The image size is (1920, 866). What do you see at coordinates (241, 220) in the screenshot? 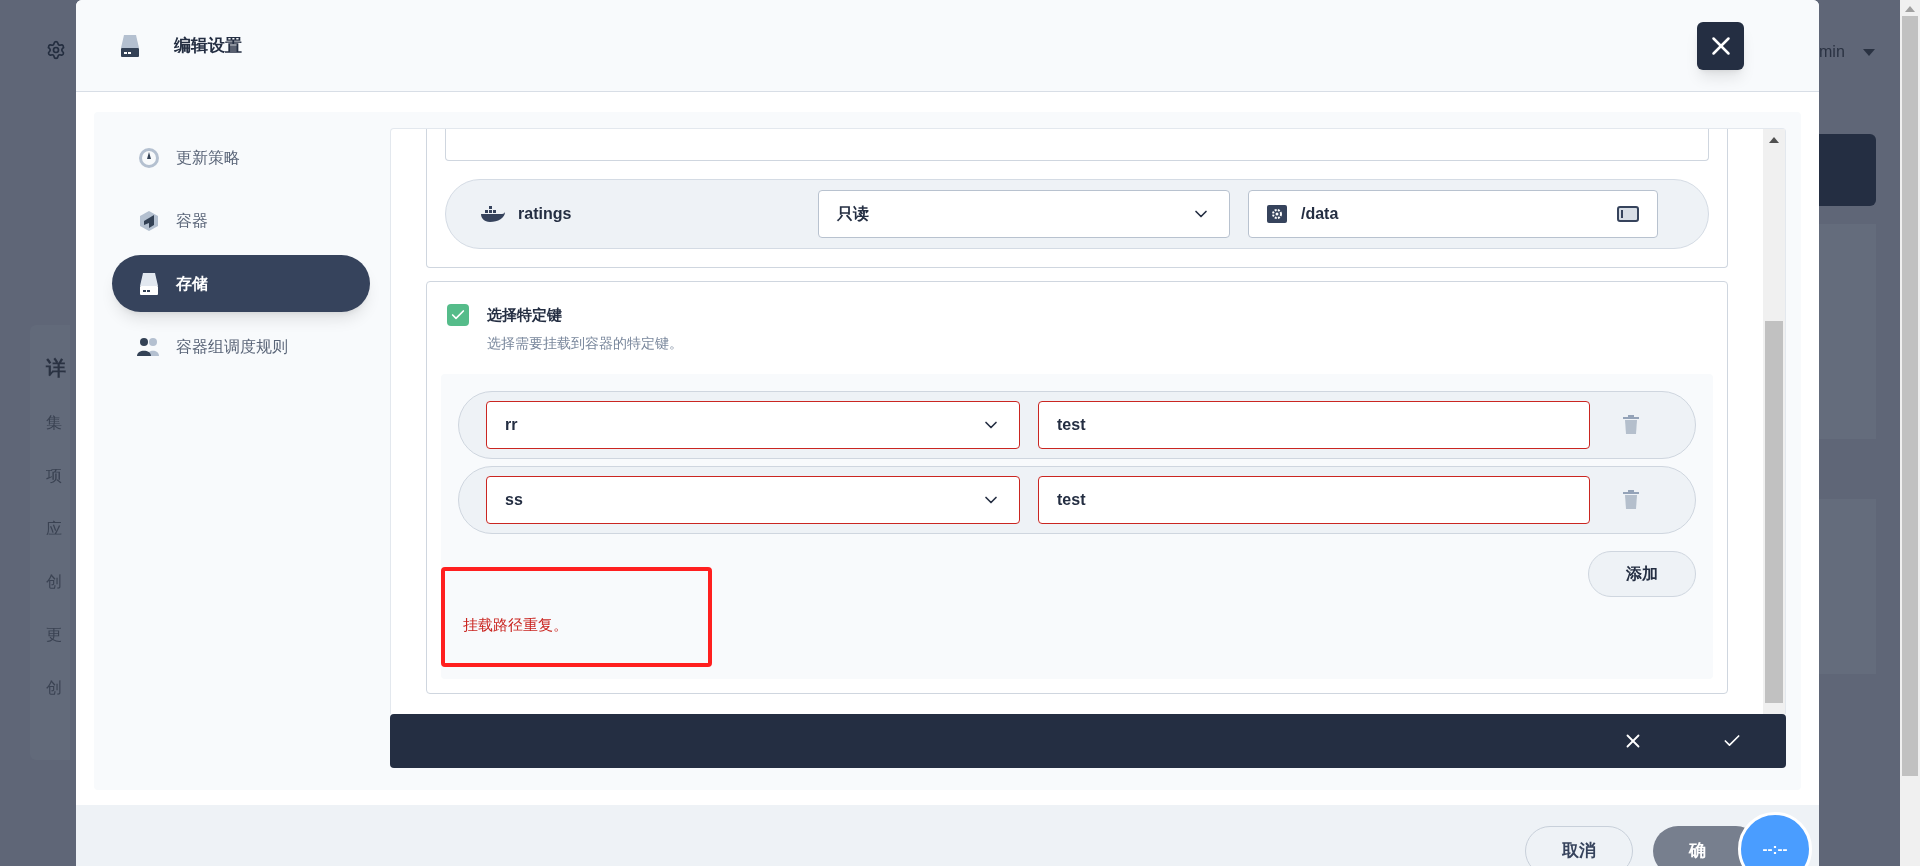
I see `nav-item: 容器` at bounding box center [241, 220].